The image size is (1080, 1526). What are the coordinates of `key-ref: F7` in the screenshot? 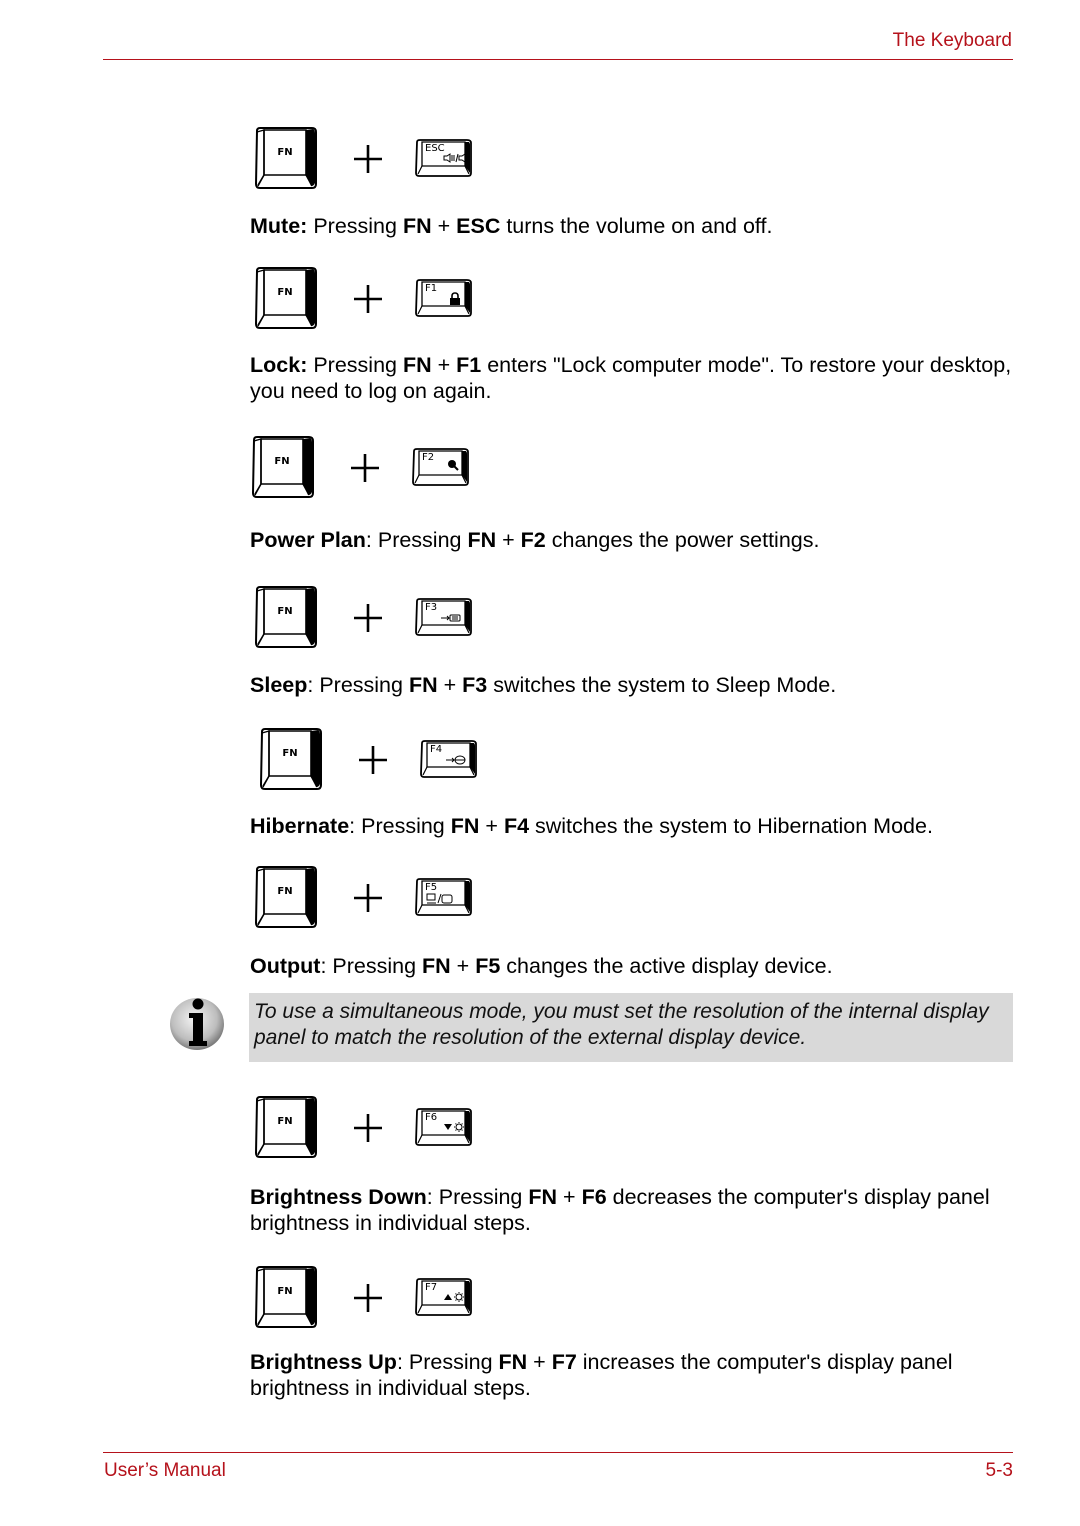 It's located at (564, 1362).